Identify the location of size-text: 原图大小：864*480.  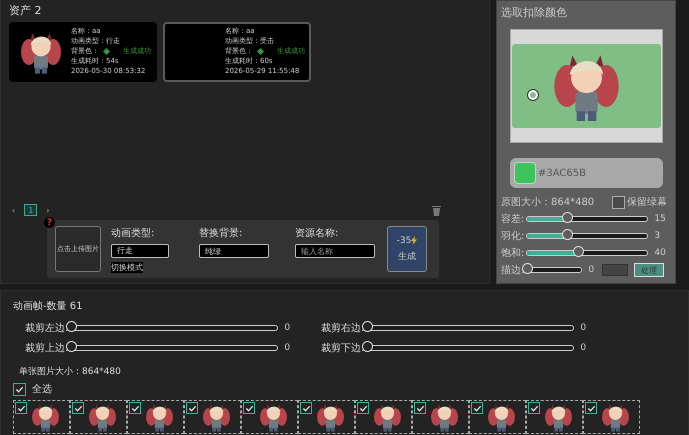
(547, 202).